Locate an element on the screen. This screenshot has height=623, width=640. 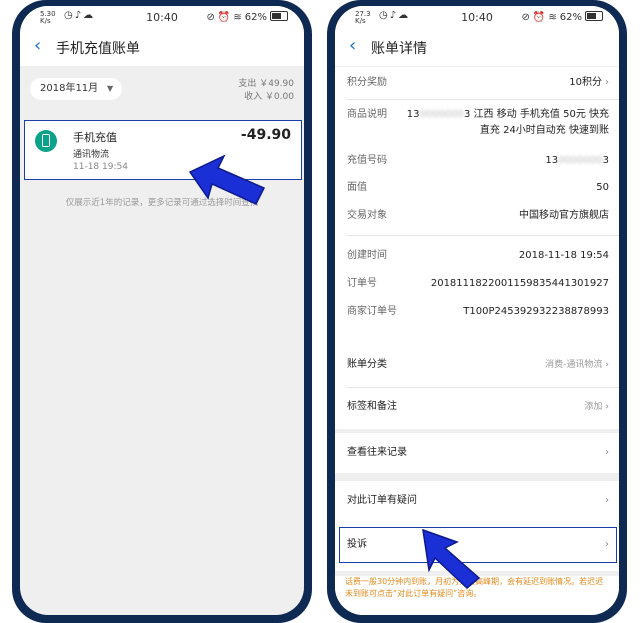
complaint-label: 投诉 is located at coordinates (357, 544).